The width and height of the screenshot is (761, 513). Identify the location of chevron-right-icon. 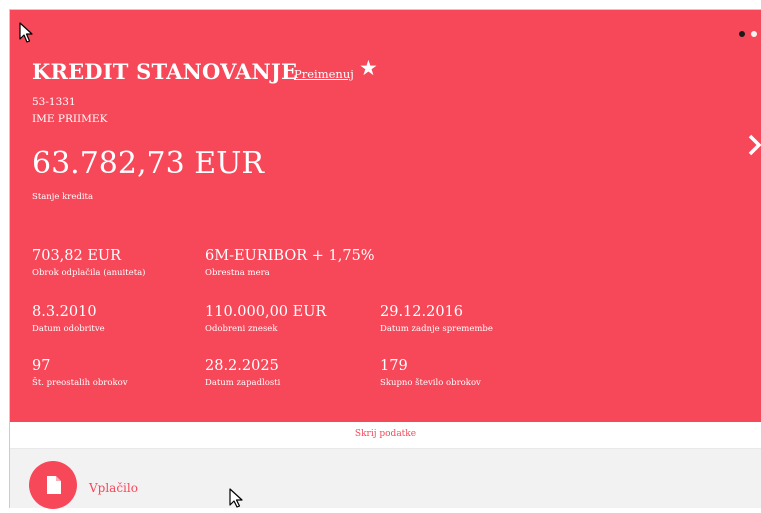
(752, 145).